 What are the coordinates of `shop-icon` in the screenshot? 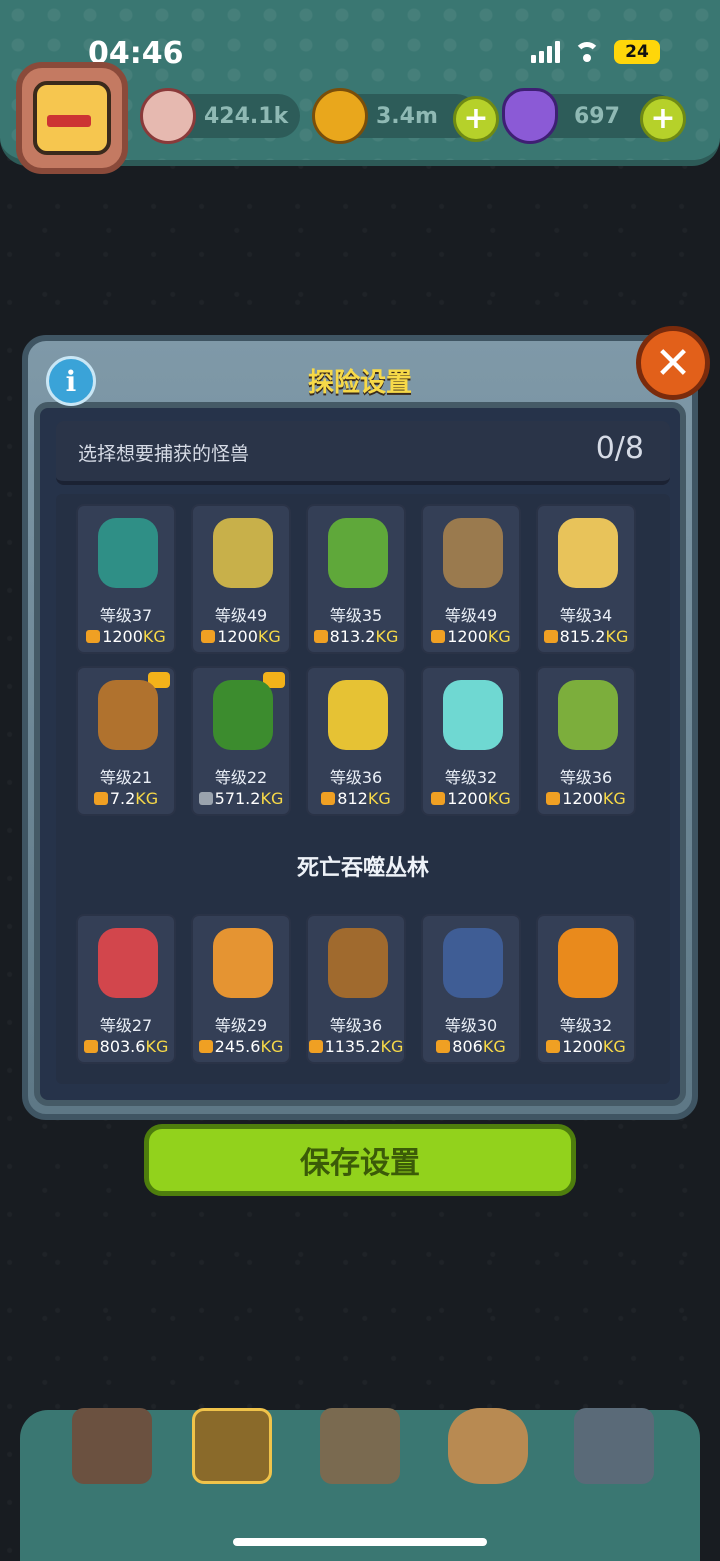 It's located at (112, 1446).